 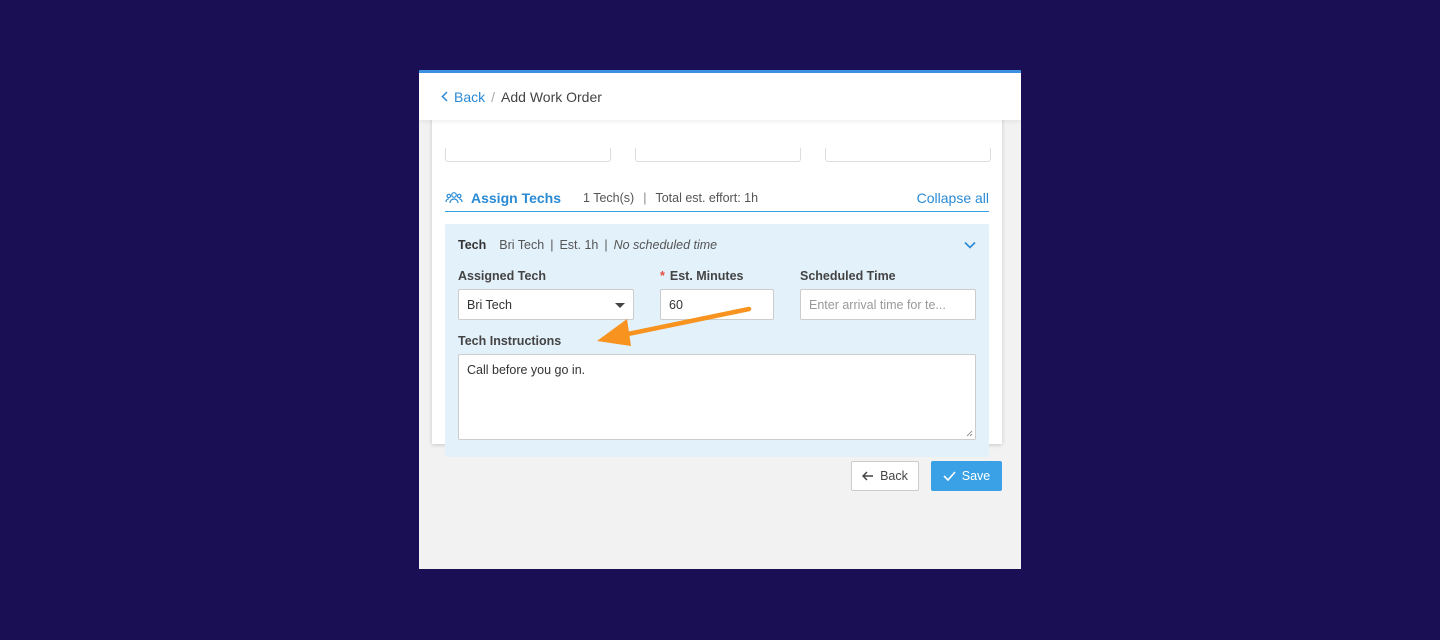 I want to click on tech-instructions-textarea: Call before you go in., so click(x=717, y=397).